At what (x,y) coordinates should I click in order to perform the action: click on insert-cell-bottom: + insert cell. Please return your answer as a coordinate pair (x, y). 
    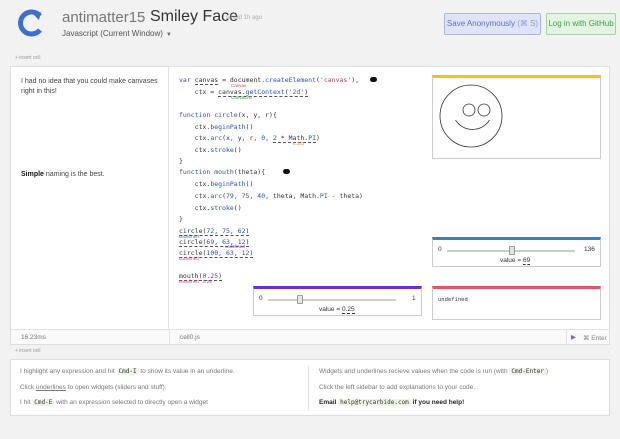
    Looking at the image, I should click on (27, 351).